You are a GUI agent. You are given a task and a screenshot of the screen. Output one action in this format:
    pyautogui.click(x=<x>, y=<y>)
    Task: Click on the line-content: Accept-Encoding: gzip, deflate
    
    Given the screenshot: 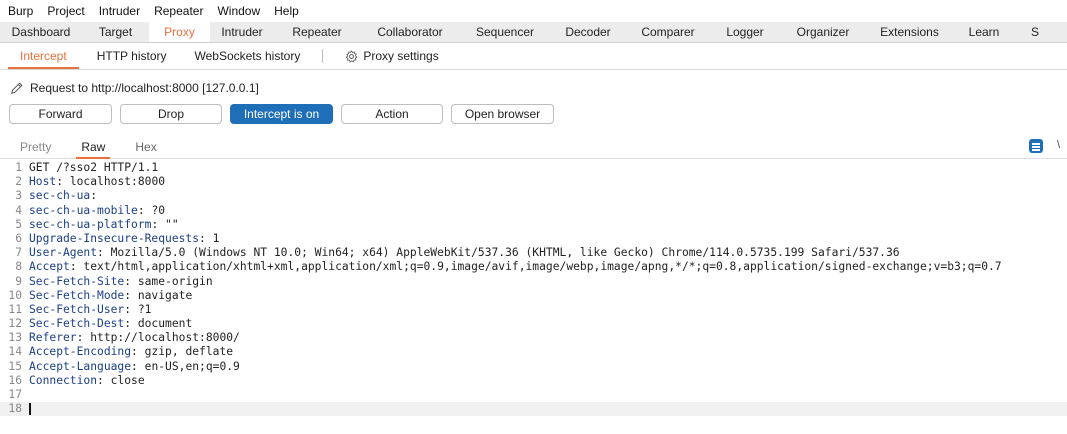 What is the action you would take?
    pyautogui.click(x=131, y=352)
    